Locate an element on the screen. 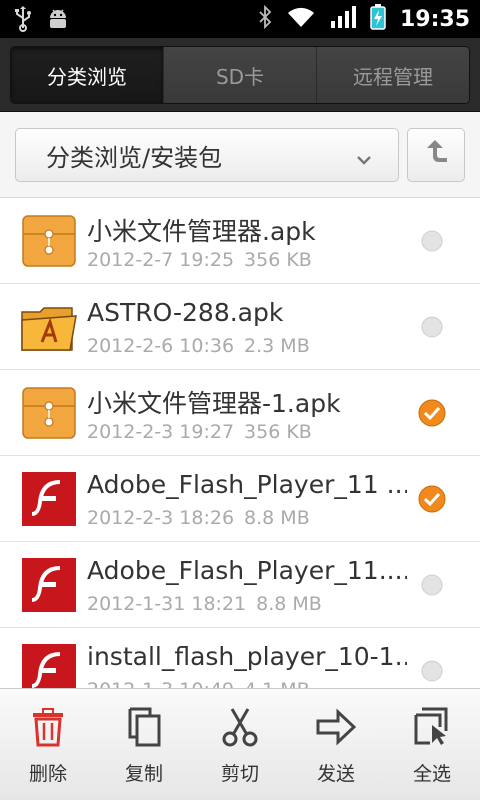 The width and height of the screenshot is (480, 800). cut-label: 剪切 is located at coordinates (239, 774).